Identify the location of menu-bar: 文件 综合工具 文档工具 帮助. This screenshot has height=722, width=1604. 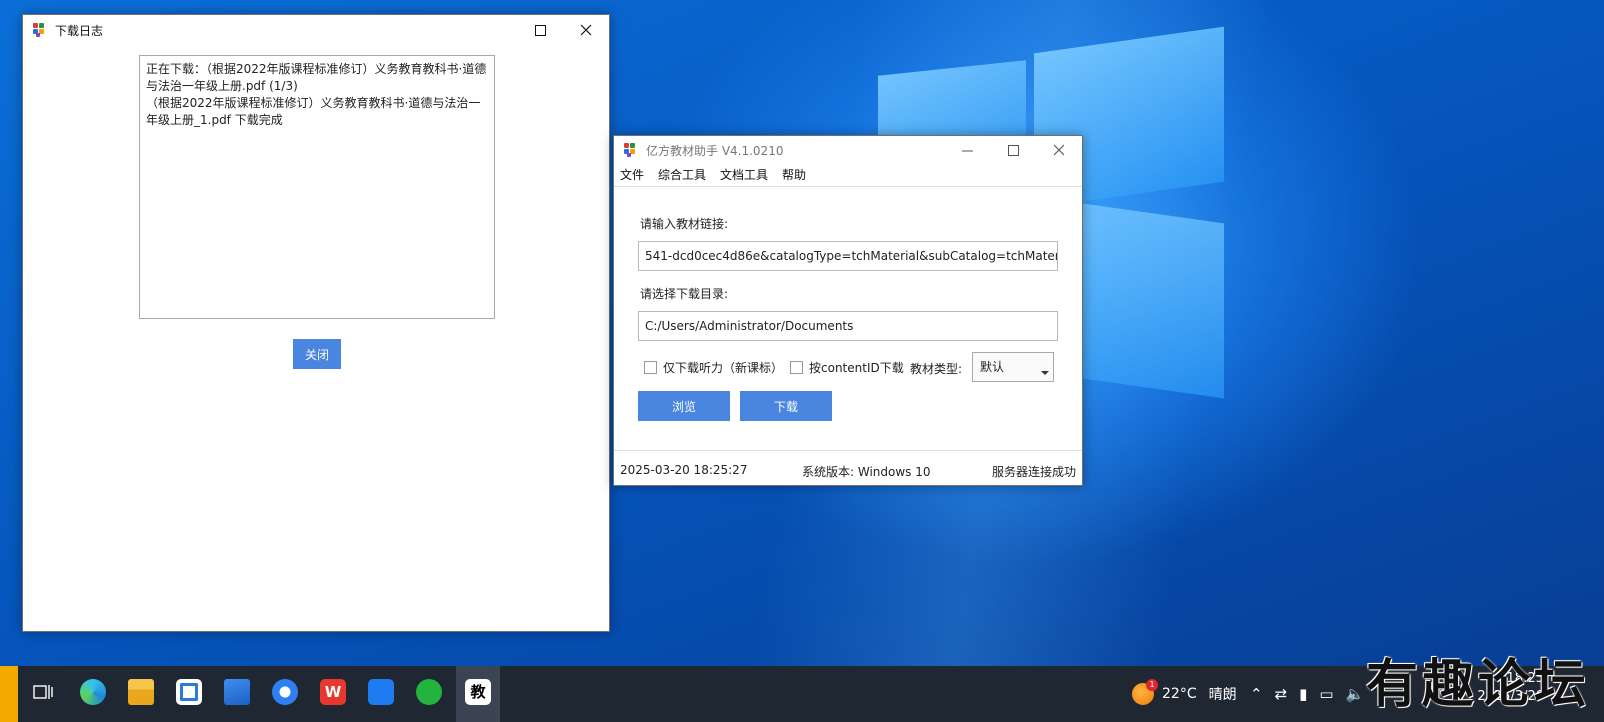
(848, 174).